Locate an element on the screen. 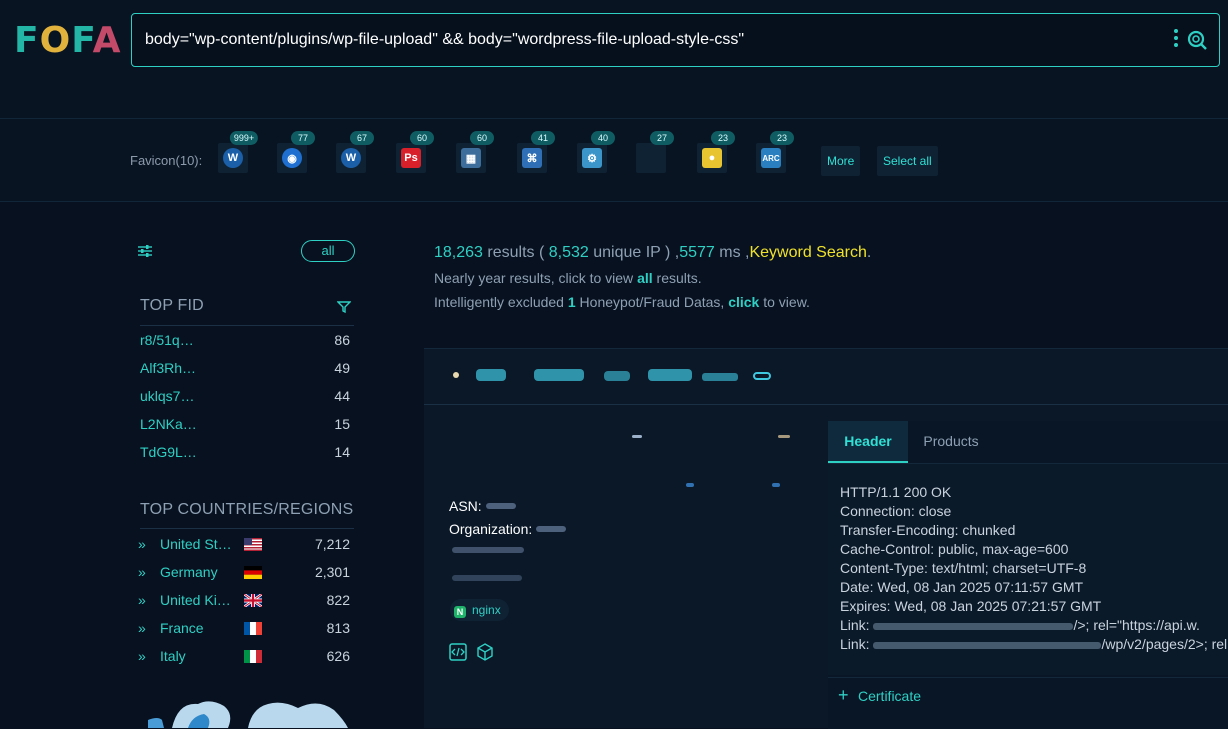 This screenshot has width=1228, height=729. country-name: France is located at coordinates (182, 628).